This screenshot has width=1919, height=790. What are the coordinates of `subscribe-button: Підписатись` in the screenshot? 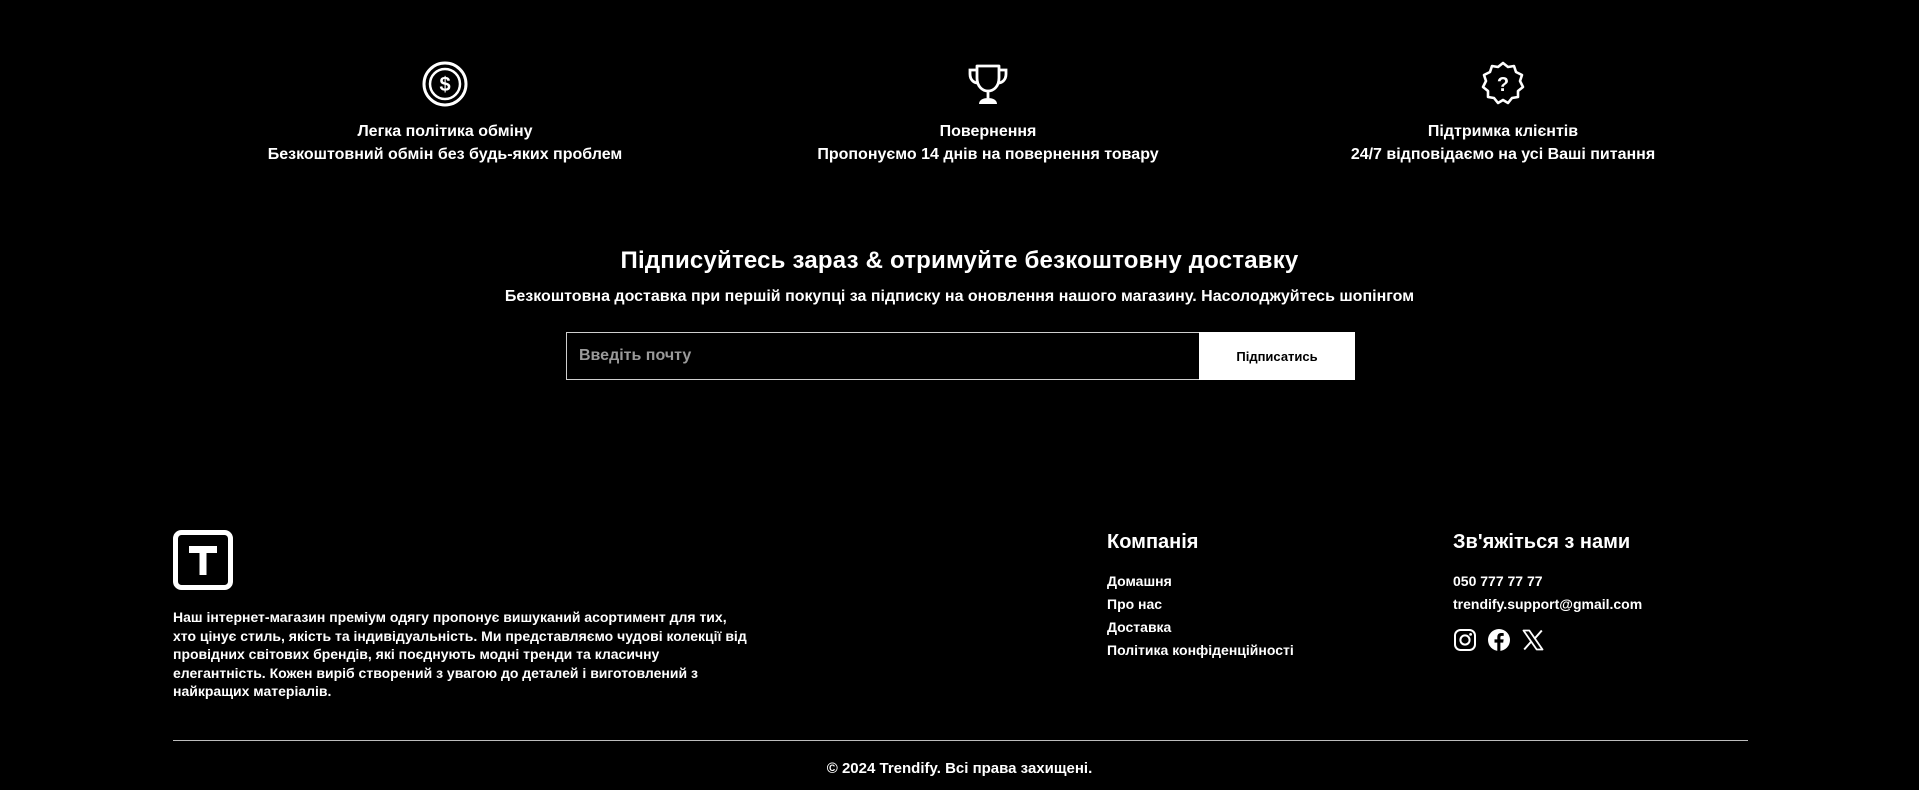 It's located at (1277, 356).